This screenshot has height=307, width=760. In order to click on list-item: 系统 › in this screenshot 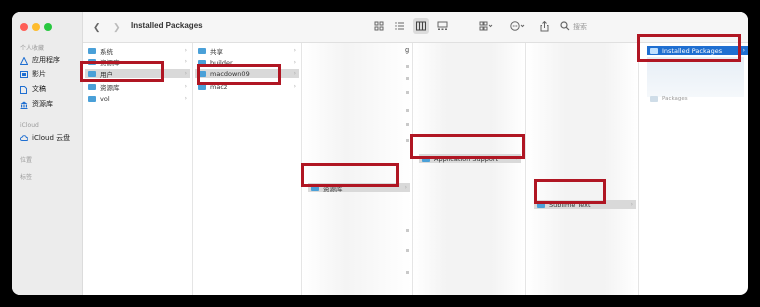, I will do `click(137, 51)`.